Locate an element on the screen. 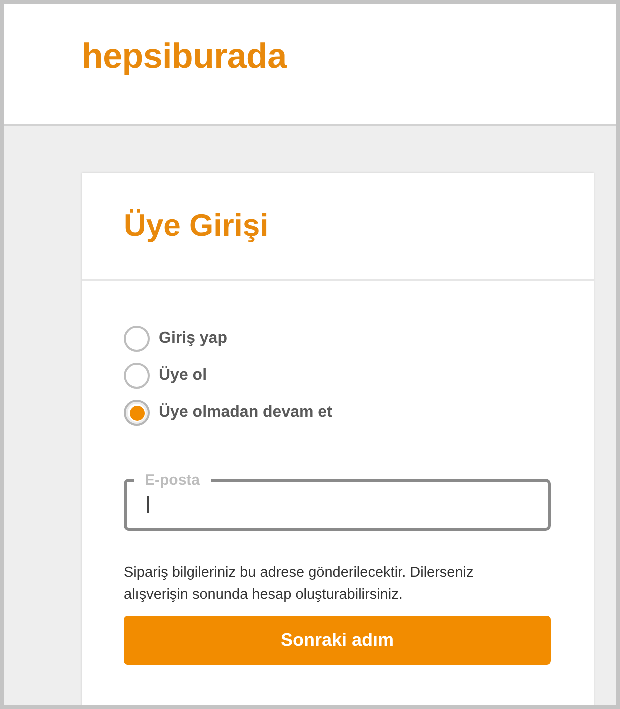 The image size is (620, 709). card-title: Üye Girişi is located at coordinates (196, 226).